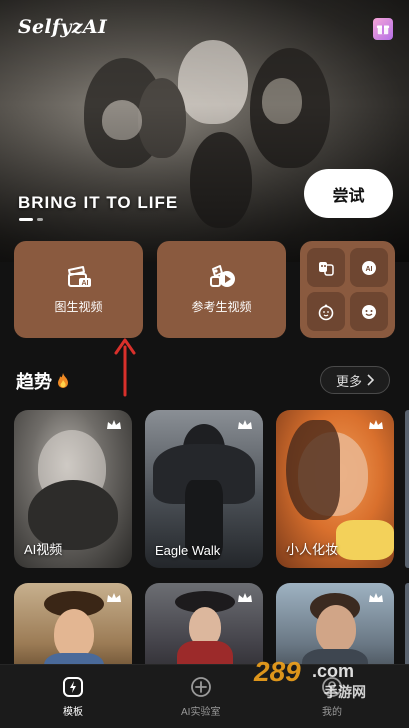 The height and width of the screenshot is (728, 409). I want to click on ai-face-icon: AI, so click(369, 267).